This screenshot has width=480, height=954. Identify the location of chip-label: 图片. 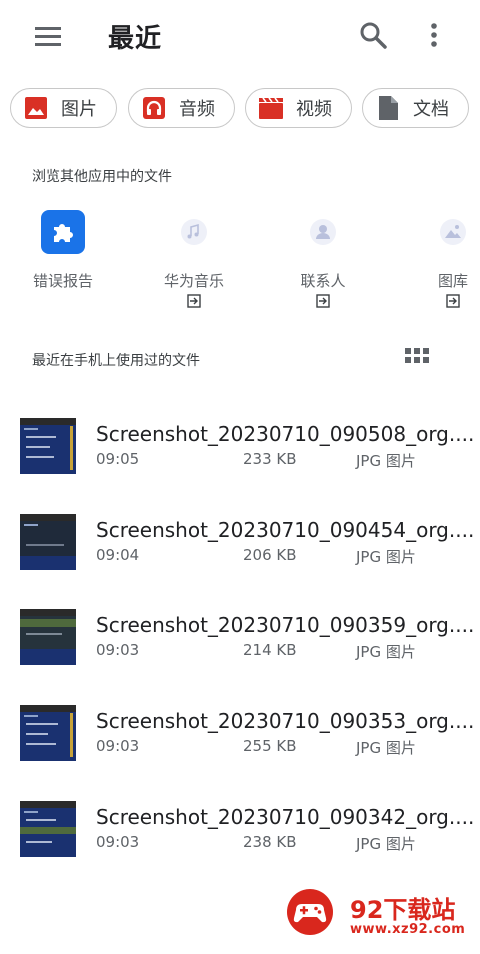
(79, 109).